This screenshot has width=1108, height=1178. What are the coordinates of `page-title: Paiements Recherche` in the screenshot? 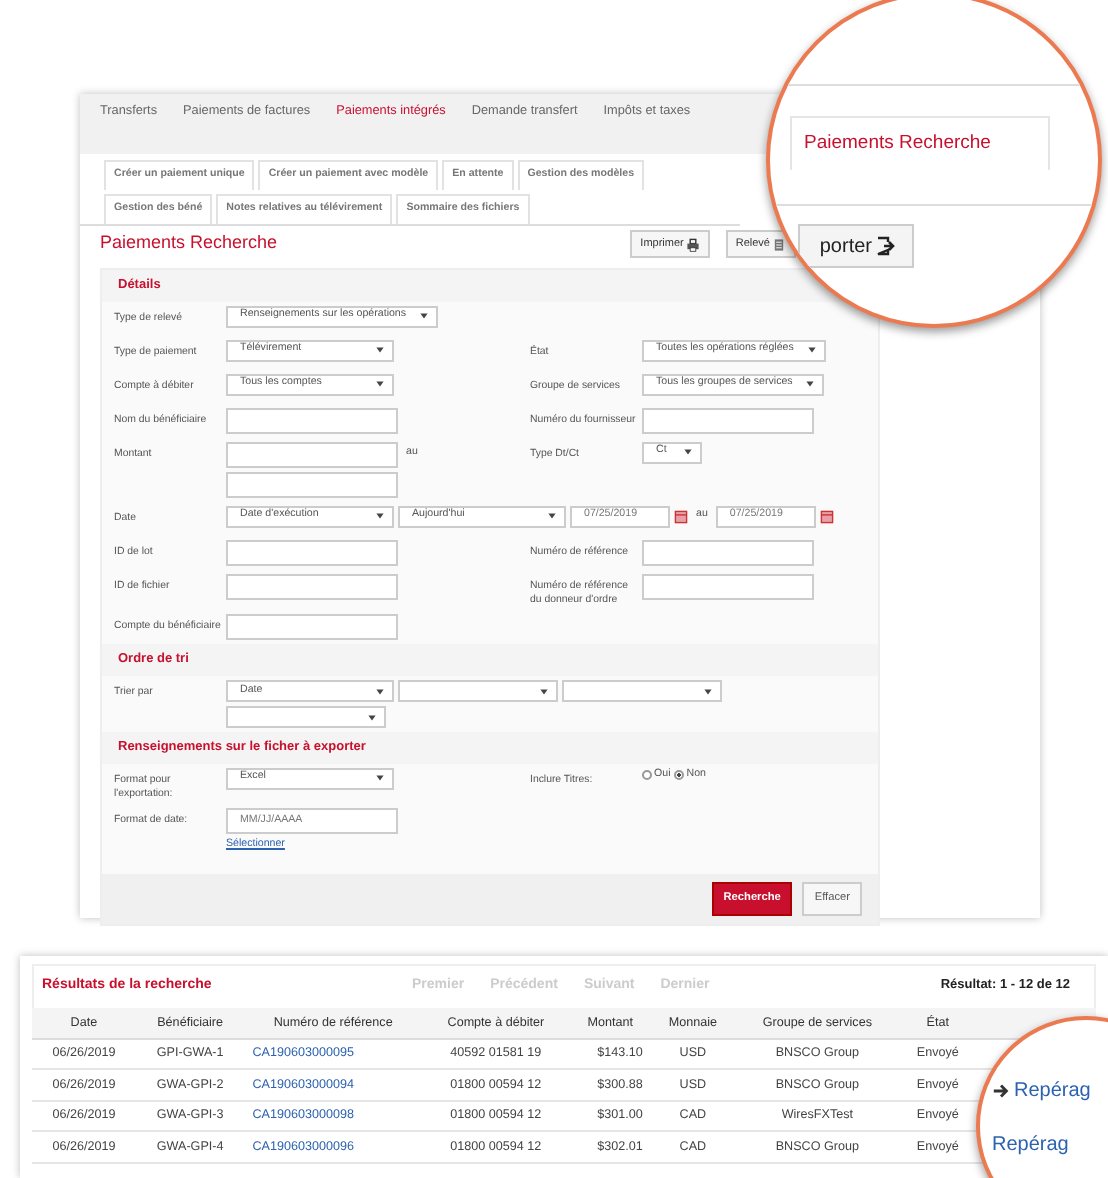 It's located at (190, 243).